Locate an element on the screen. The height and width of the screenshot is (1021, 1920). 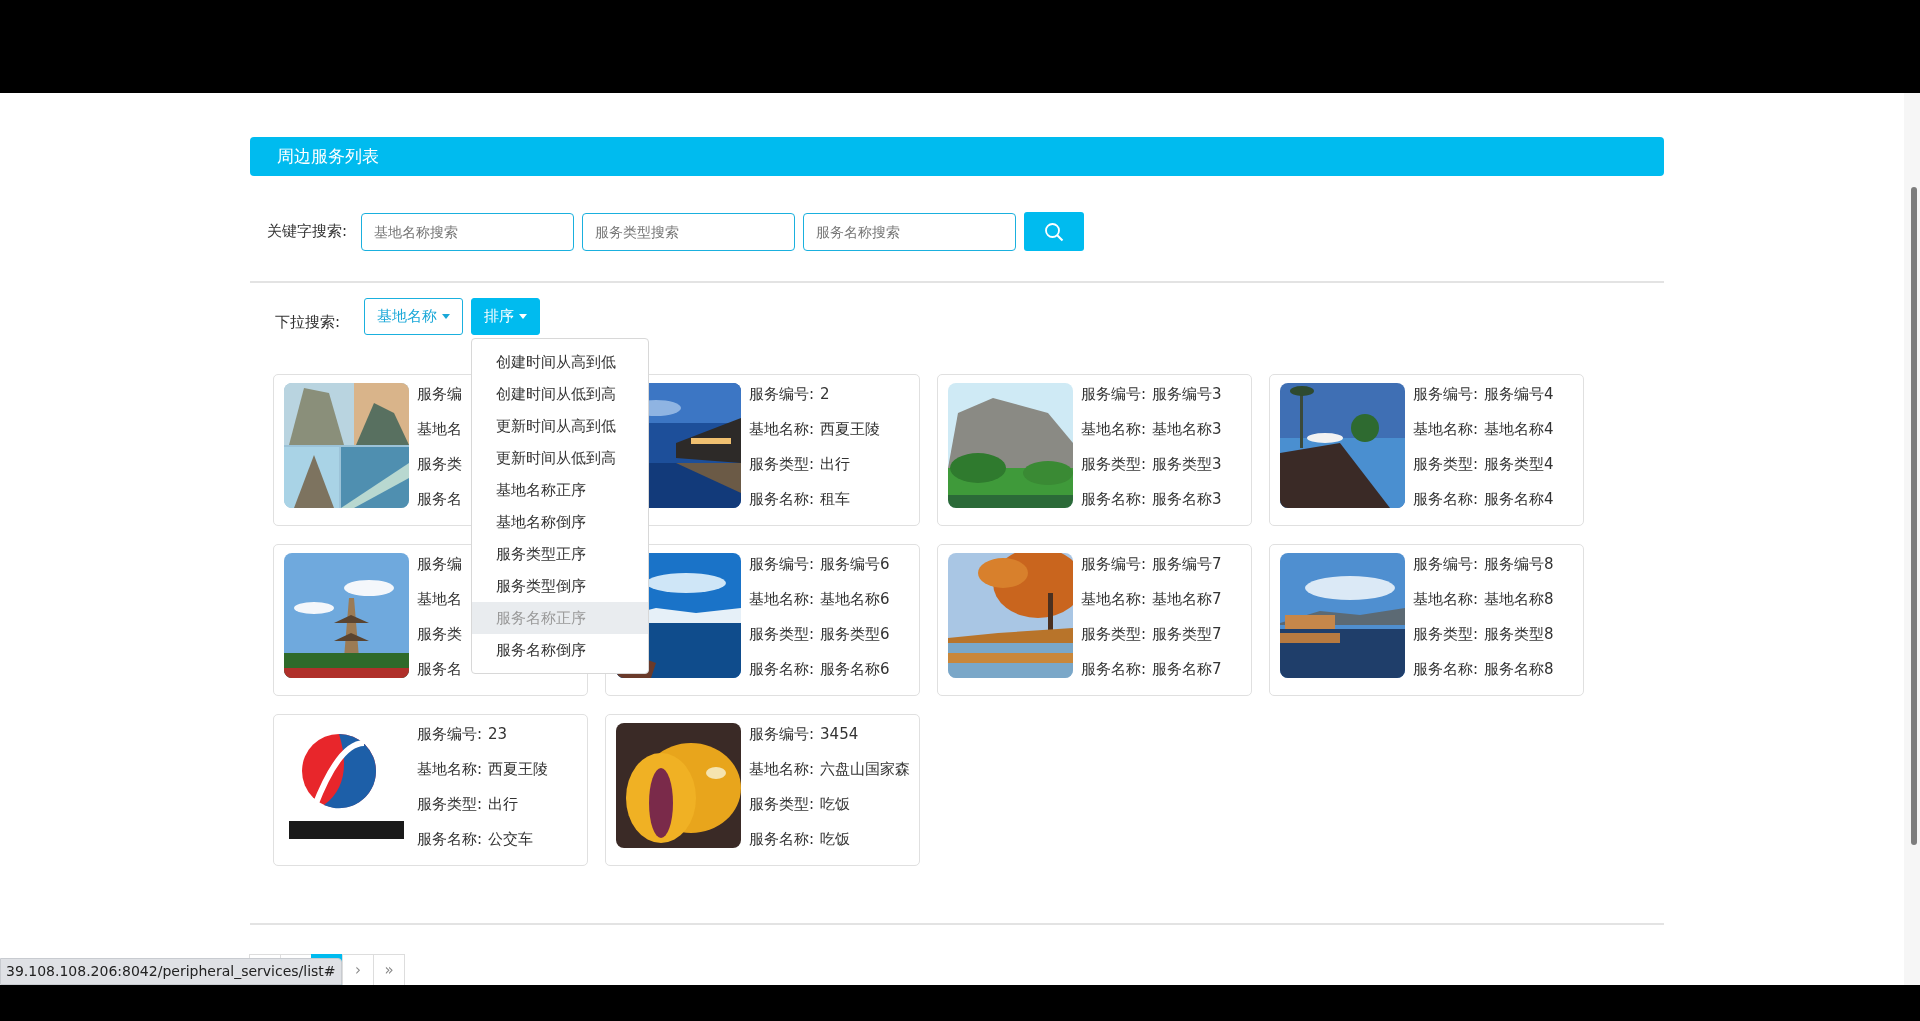
scrollbar-thumb is located at coordinates (1914, 516).